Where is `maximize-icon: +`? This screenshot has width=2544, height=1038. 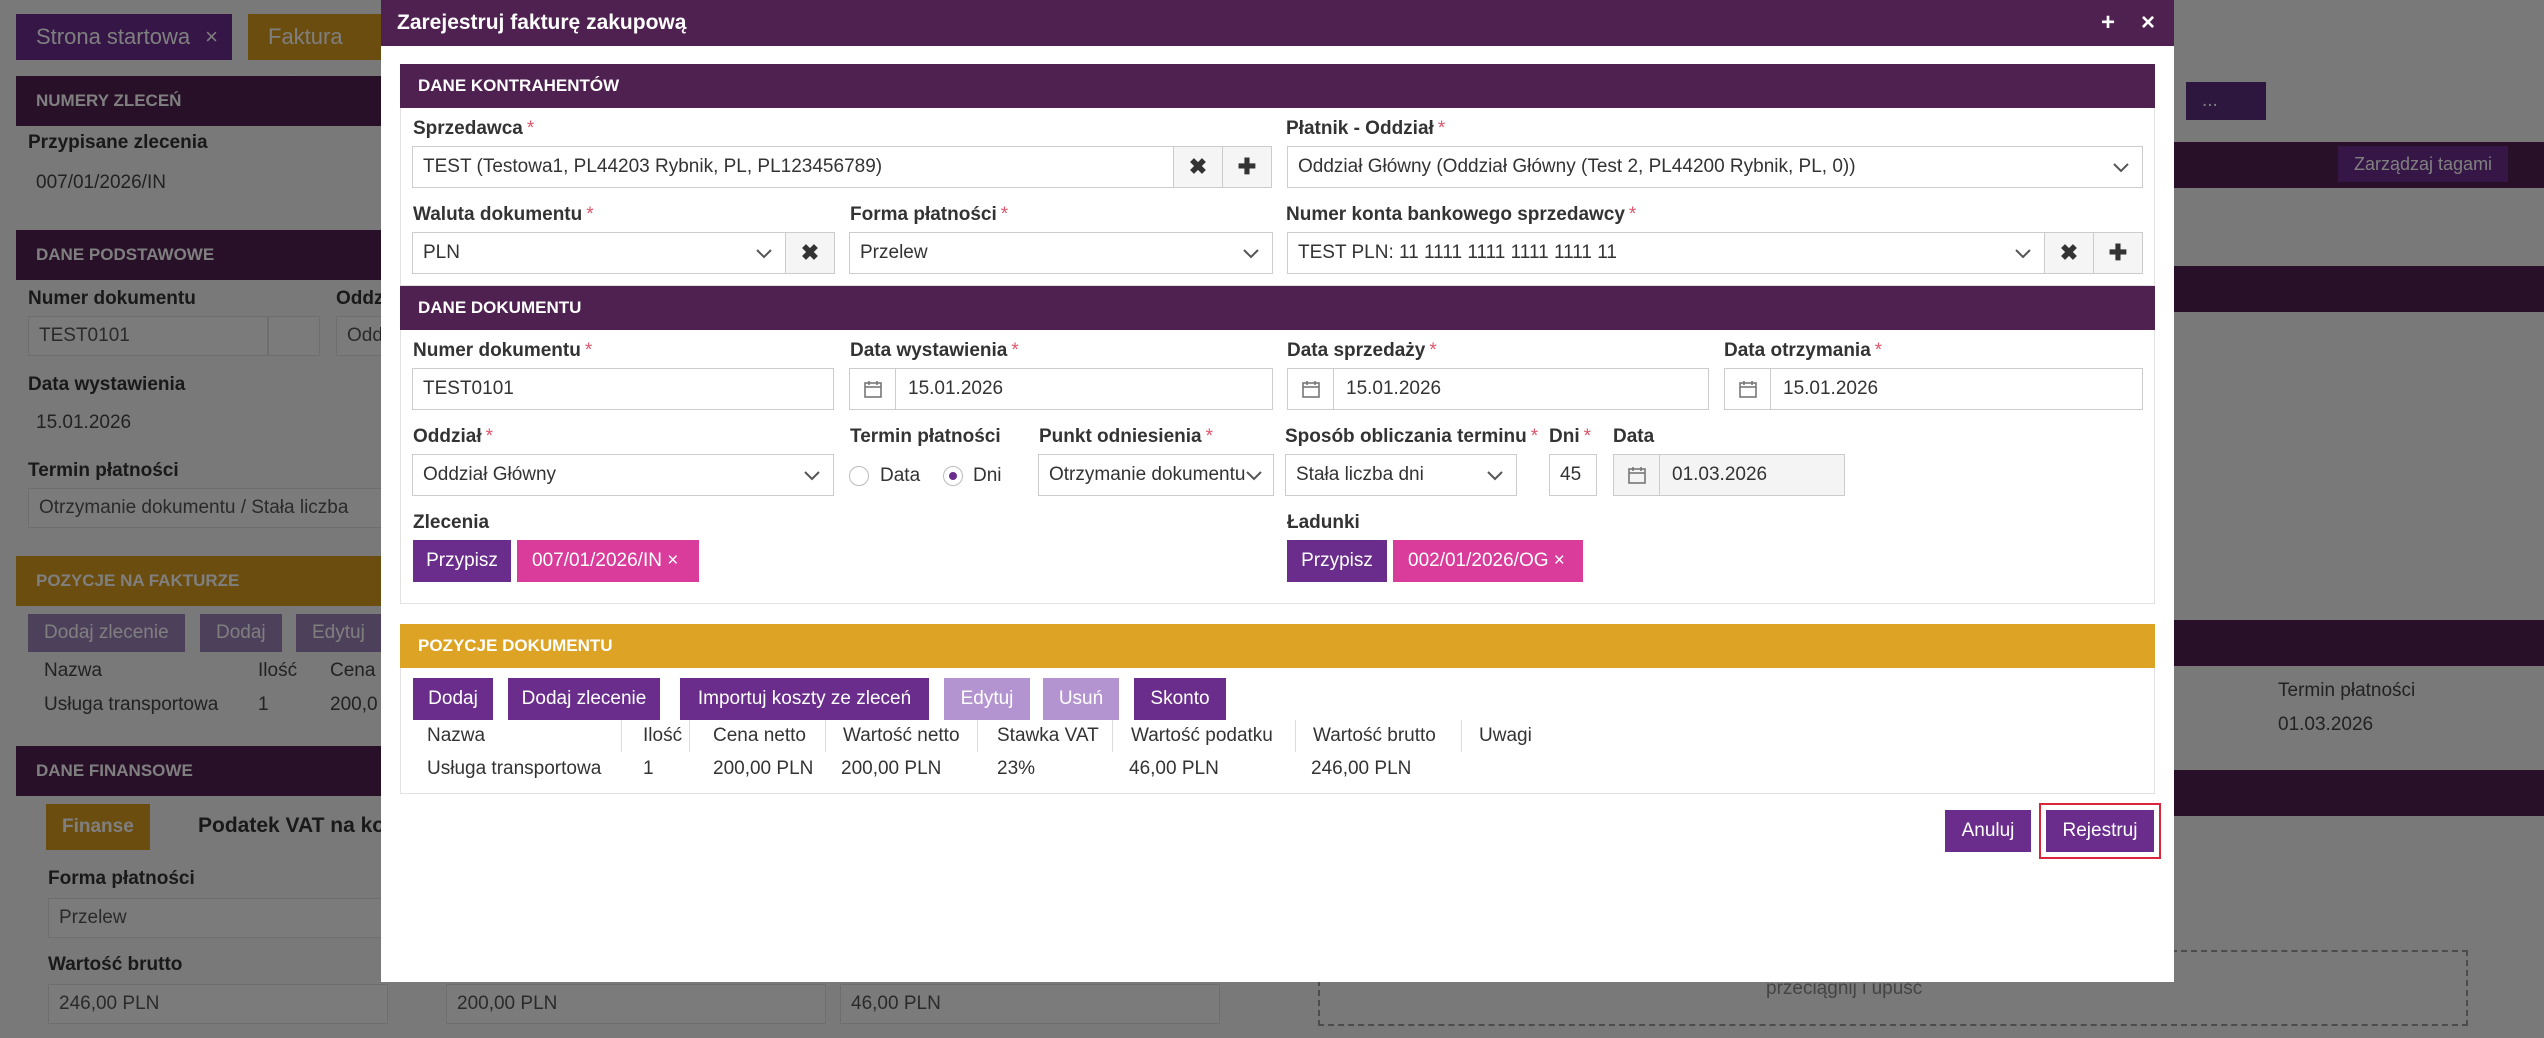
maximize-icon: + is located at coordinates (2108, 23).